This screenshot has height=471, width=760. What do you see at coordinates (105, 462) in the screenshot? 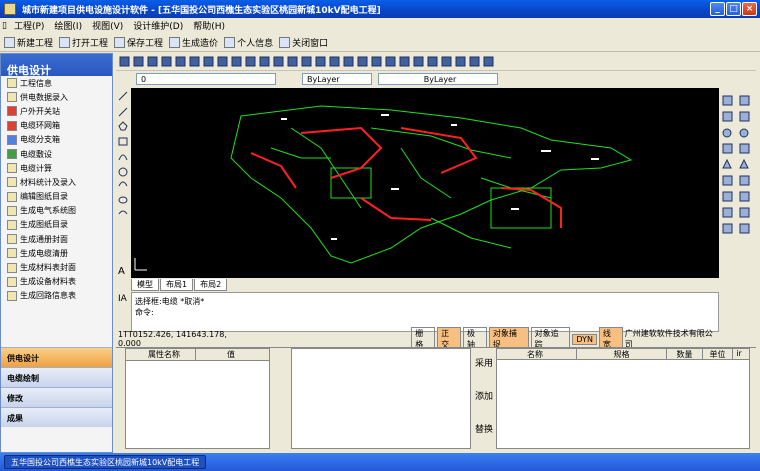
I see `taskbar-window-button: 五华国投公司西樵生态实验区桃园新城10kV配电工程` at bounding box center [105, 462].